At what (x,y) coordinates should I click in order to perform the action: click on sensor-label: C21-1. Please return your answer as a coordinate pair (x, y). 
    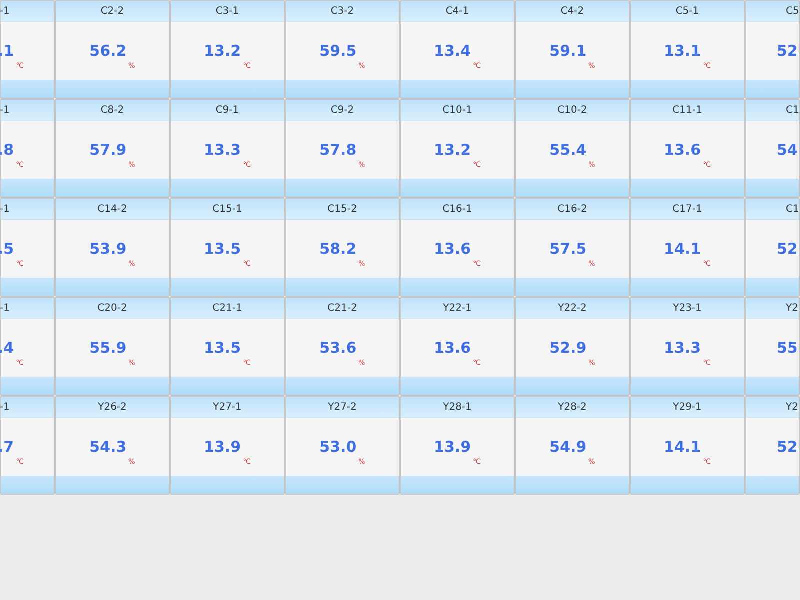
    Looking at the image, I should click on (227, 308).